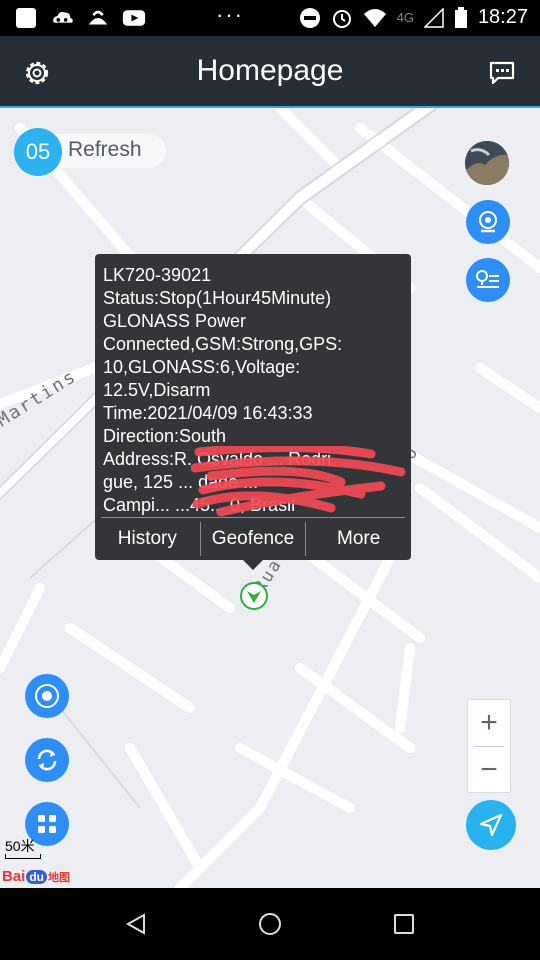 This screenshot has width=540, height=960. Describe the element at coordinates (20, 846) in the screenshot. I see `map-scale-label: 50米` at that location.